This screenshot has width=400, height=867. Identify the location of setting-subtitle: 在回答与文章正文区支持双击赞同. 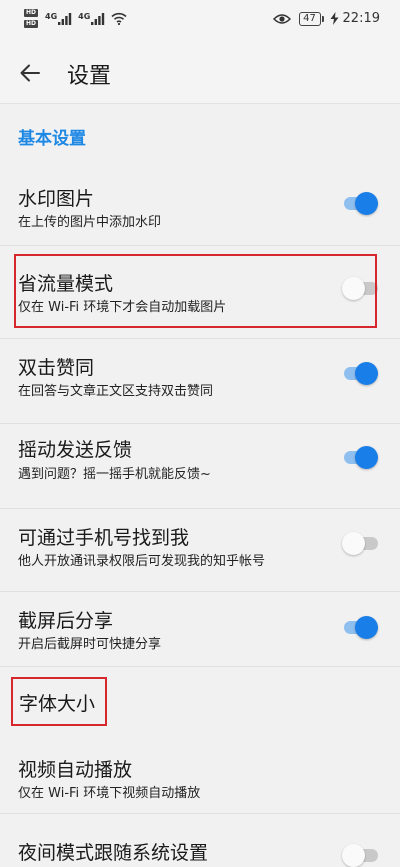
(116, 391).